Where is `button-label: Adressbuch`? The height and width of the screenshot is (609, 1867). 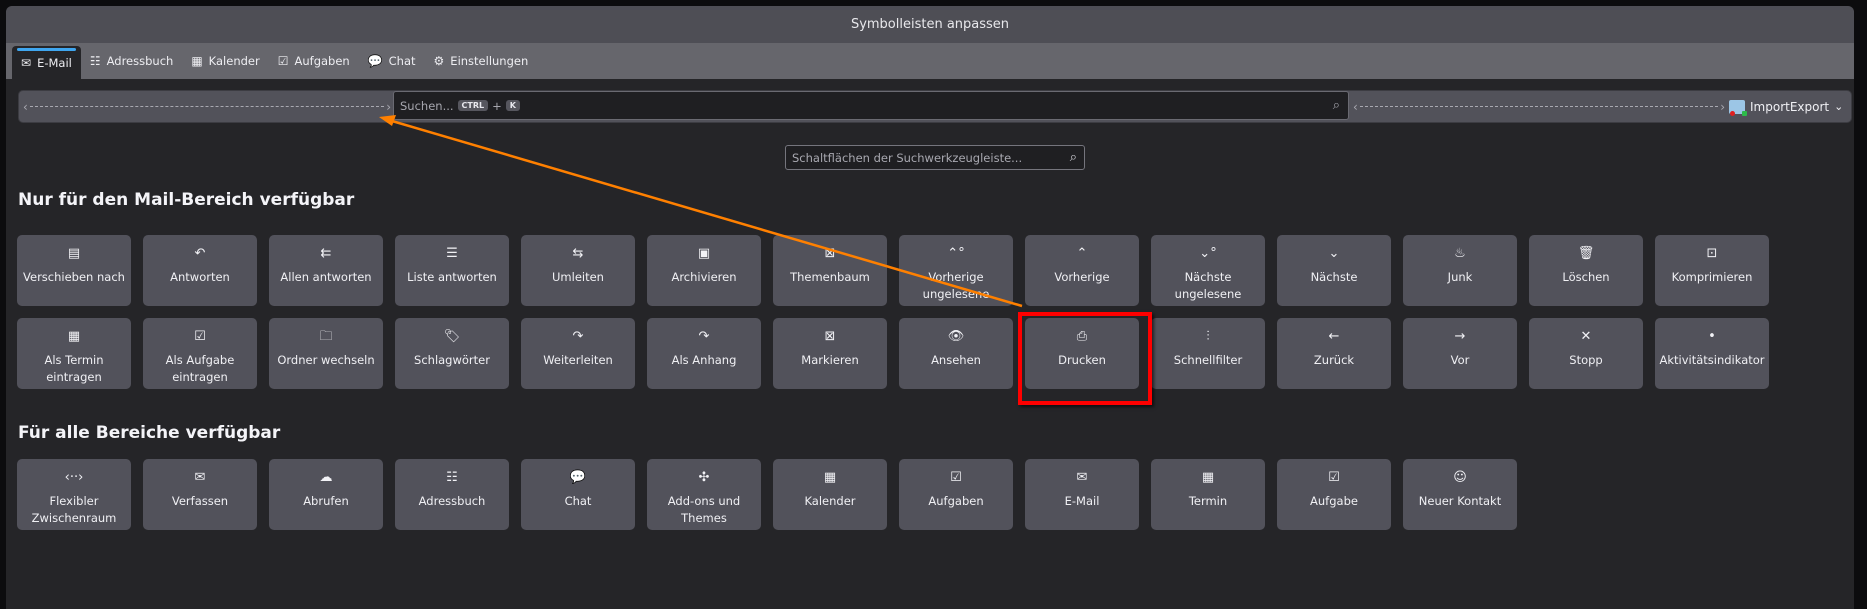
button-label: Adressbuch is located at coordinates (452, 501).